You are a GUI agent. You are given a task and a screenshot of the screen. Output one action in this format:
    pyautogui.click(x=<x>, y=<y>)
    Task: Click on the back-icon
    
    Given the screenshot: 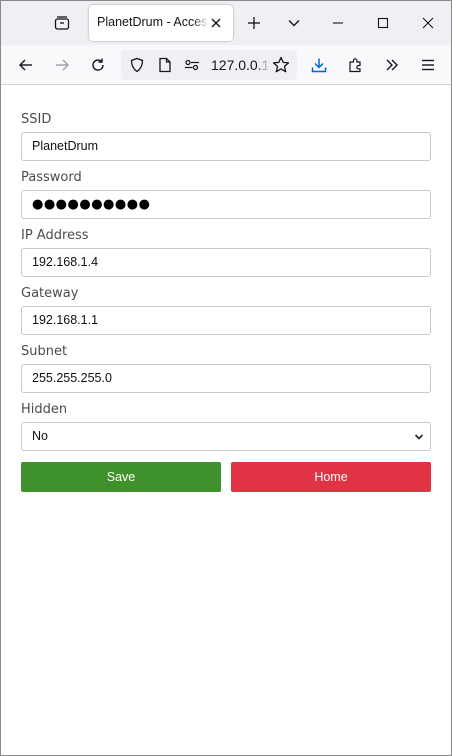 What is the action you would take?
    pyautogui.click(x=25, y=65)
    